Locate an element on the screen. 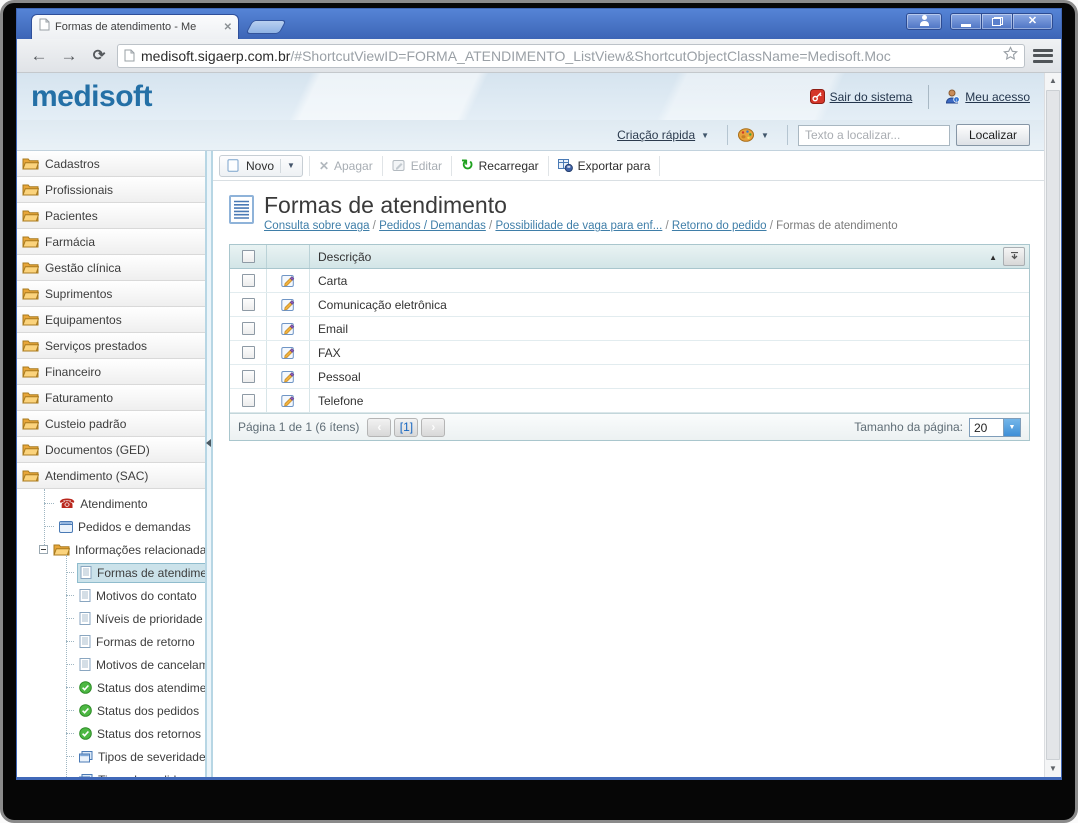  new-dropdown-icon: ▼ is located at coordinates (291, 165).